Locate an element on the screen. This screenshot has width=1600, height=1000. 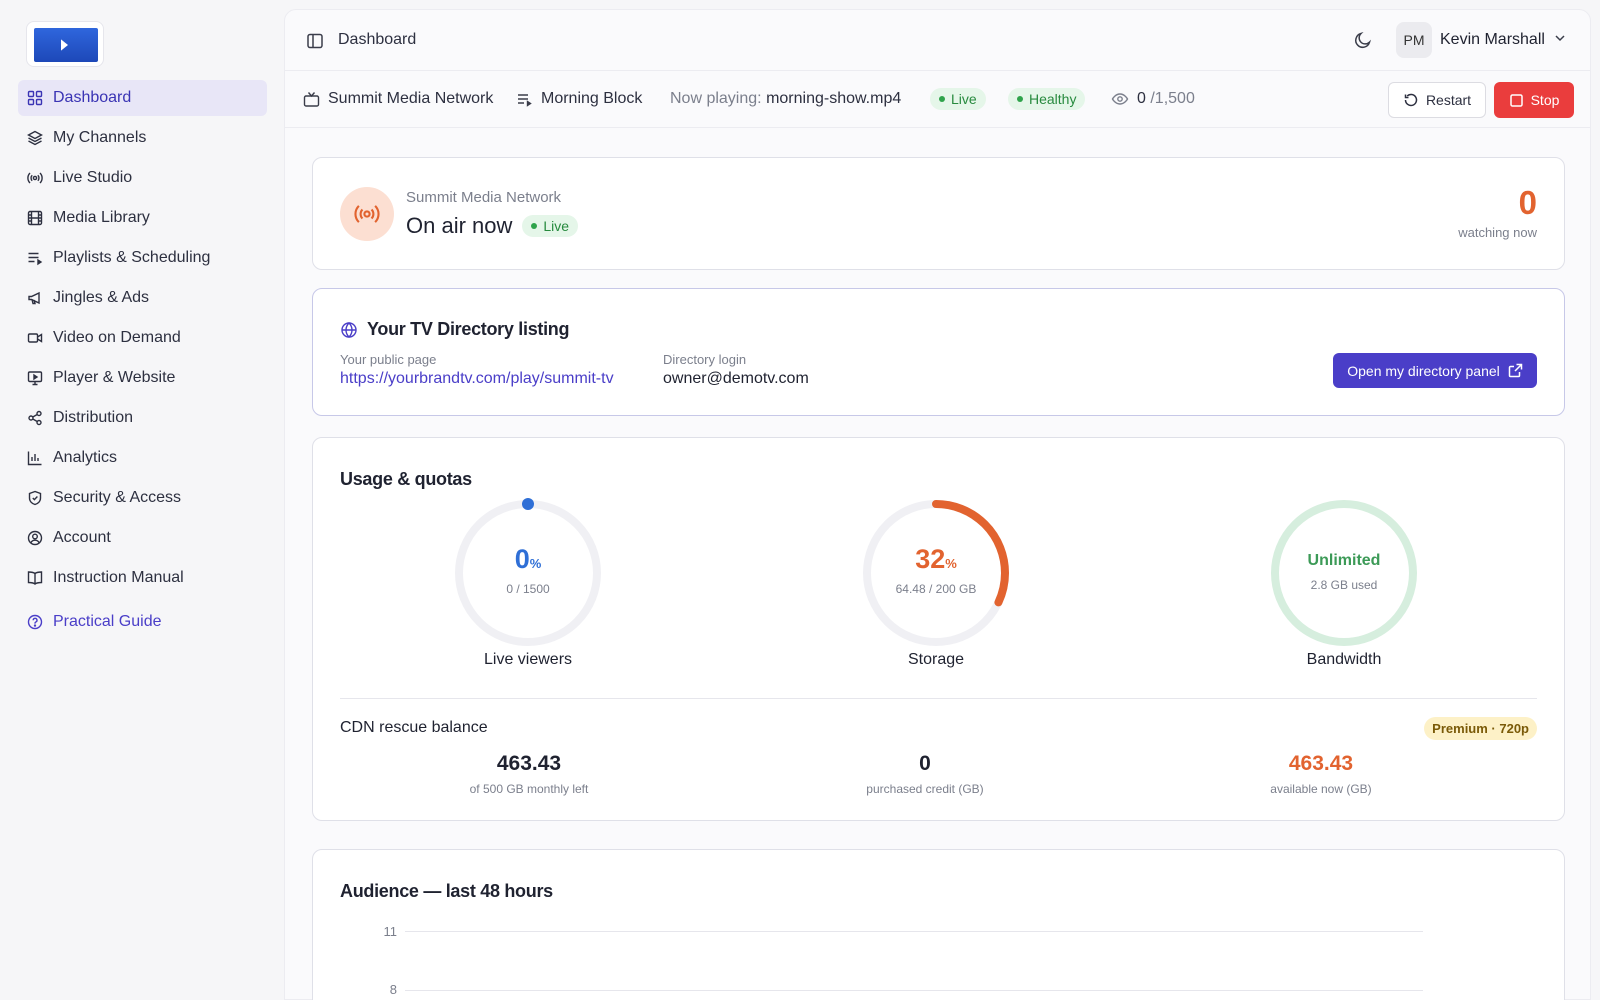
sidebar-item-jingles-ads: Jingles & Ads is located at coordinates (142, 298).